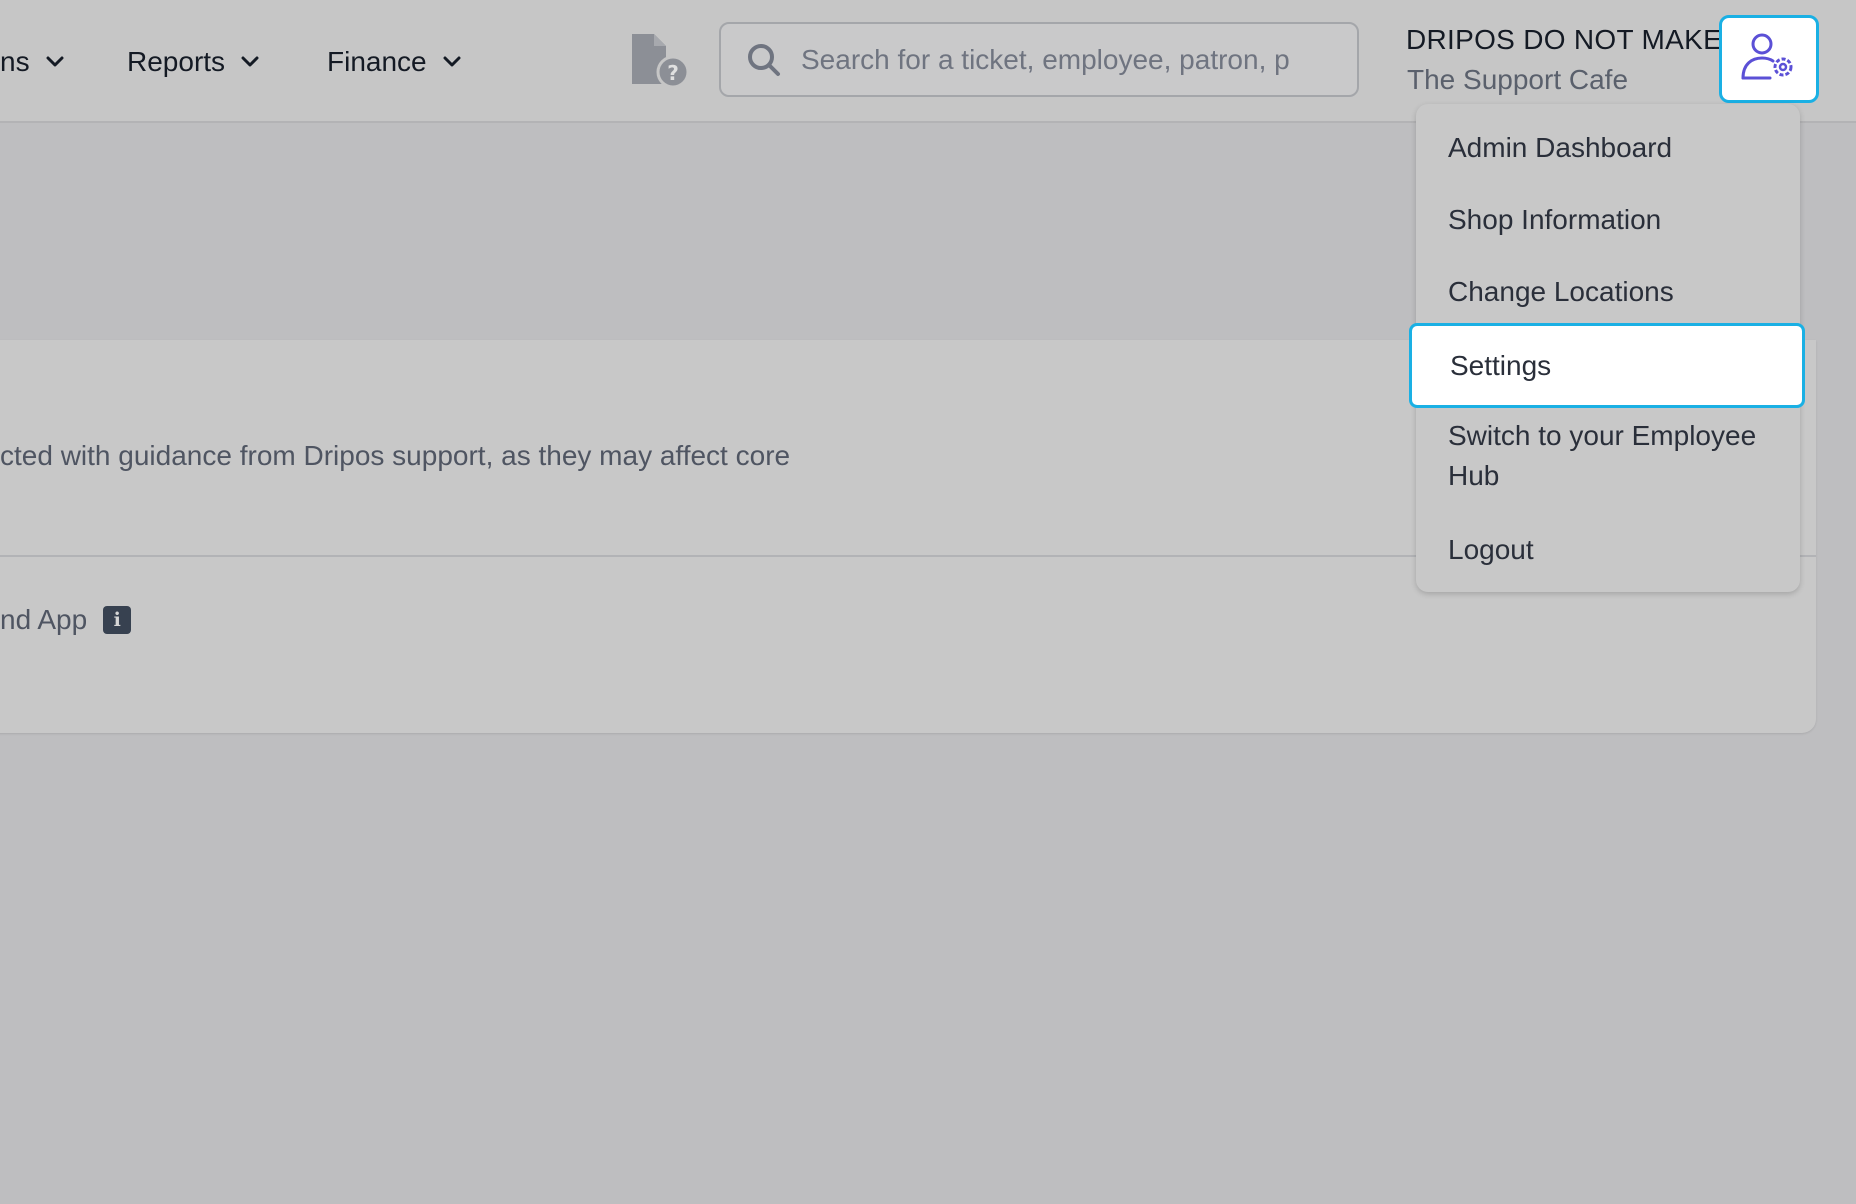 This screenshot has width=1856, height=1204. I want to click on setting-label: nd App, so click(44, 619).